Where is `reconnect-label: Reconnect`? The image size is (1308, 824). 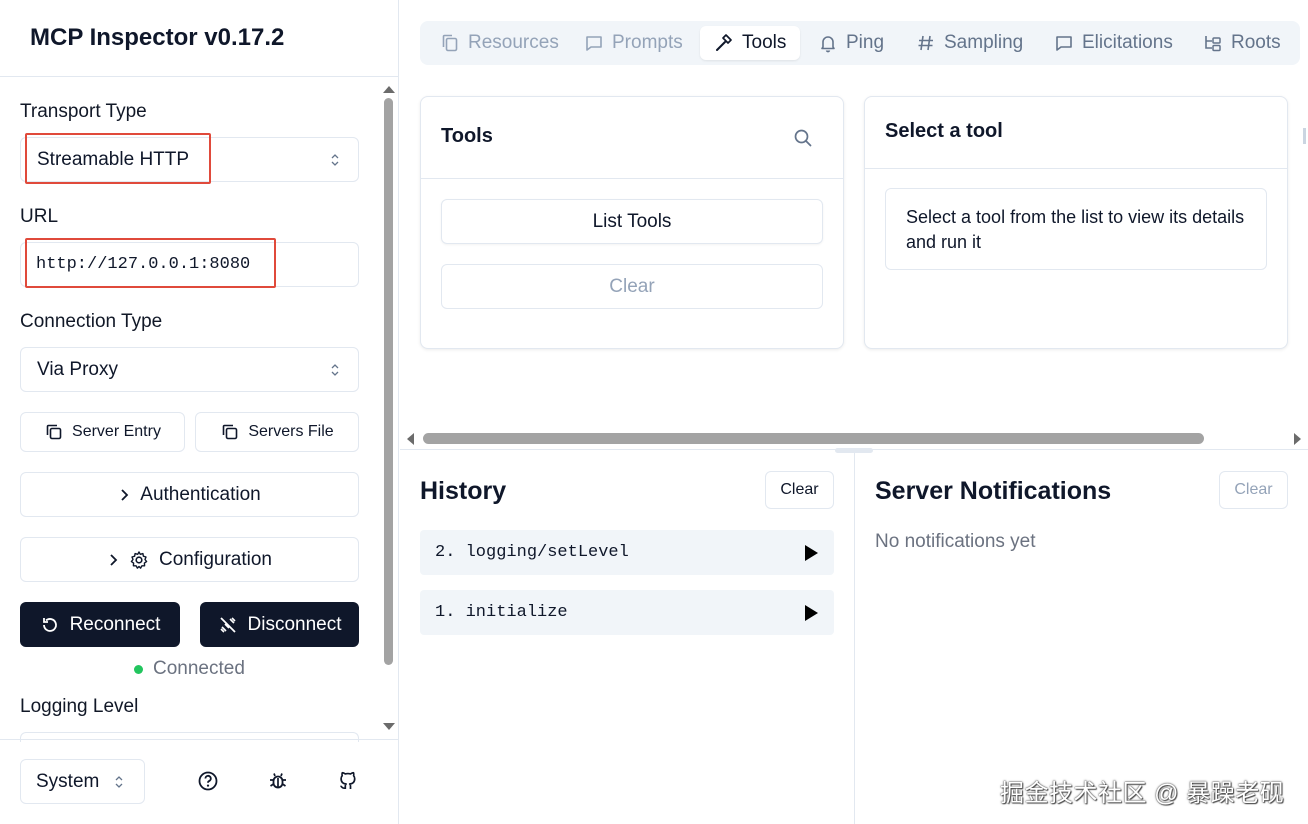
reconnect-label: Reconnect is located at coordinates (115, 624).